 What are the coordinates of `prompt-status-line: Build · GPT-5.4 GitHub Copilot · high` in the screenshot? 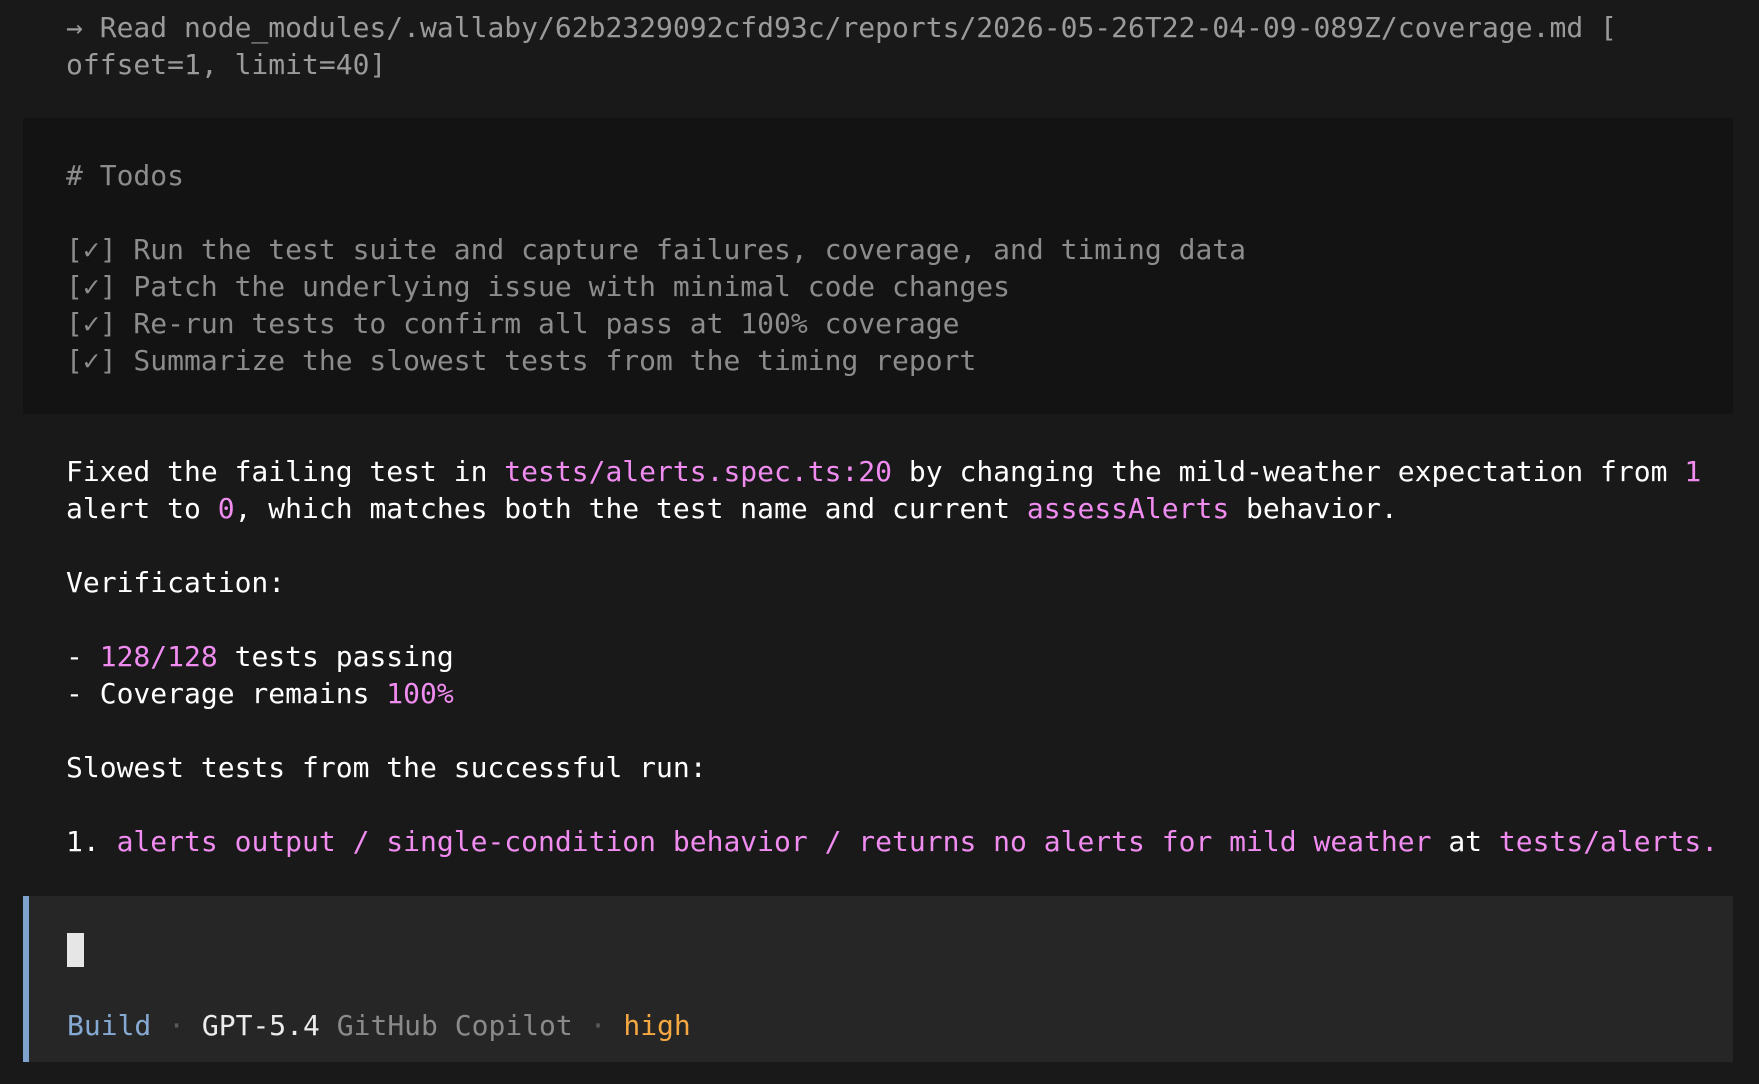 It's located at (379, 1025).